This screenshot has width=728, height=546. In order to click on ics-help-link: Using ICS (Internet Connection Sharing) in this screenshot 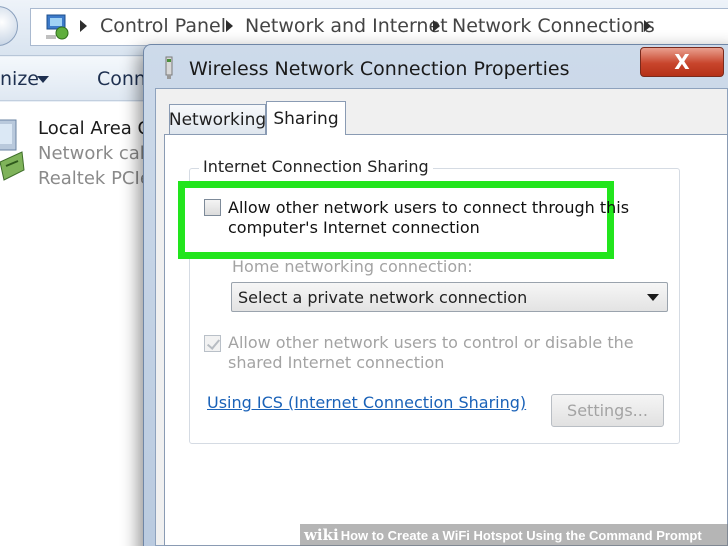, I will do `click(366, 402)`.